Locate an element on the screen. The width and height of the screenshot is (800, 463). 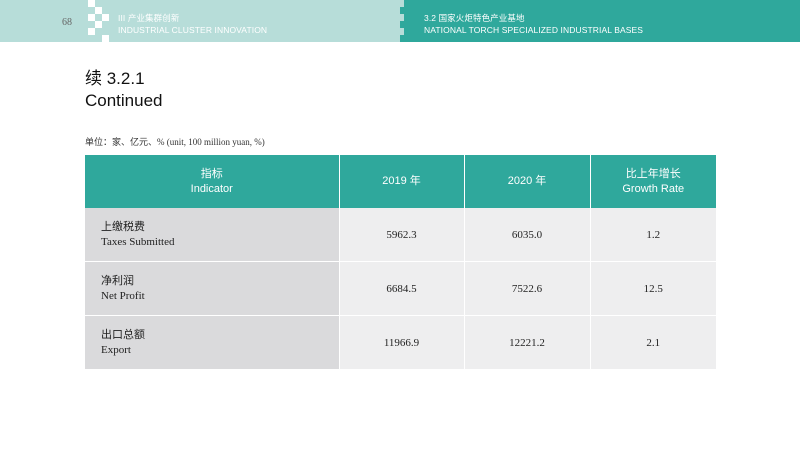
section-title-cn: 续 3.2.1 is located at coordinates (115, 78).